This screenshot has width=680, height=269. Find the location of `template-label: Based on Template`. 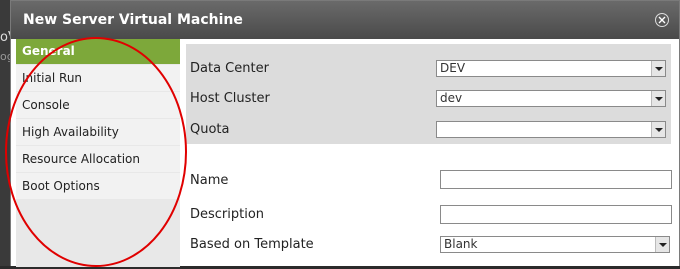

template-label: Based on Template is located at coordinates (252, 244).